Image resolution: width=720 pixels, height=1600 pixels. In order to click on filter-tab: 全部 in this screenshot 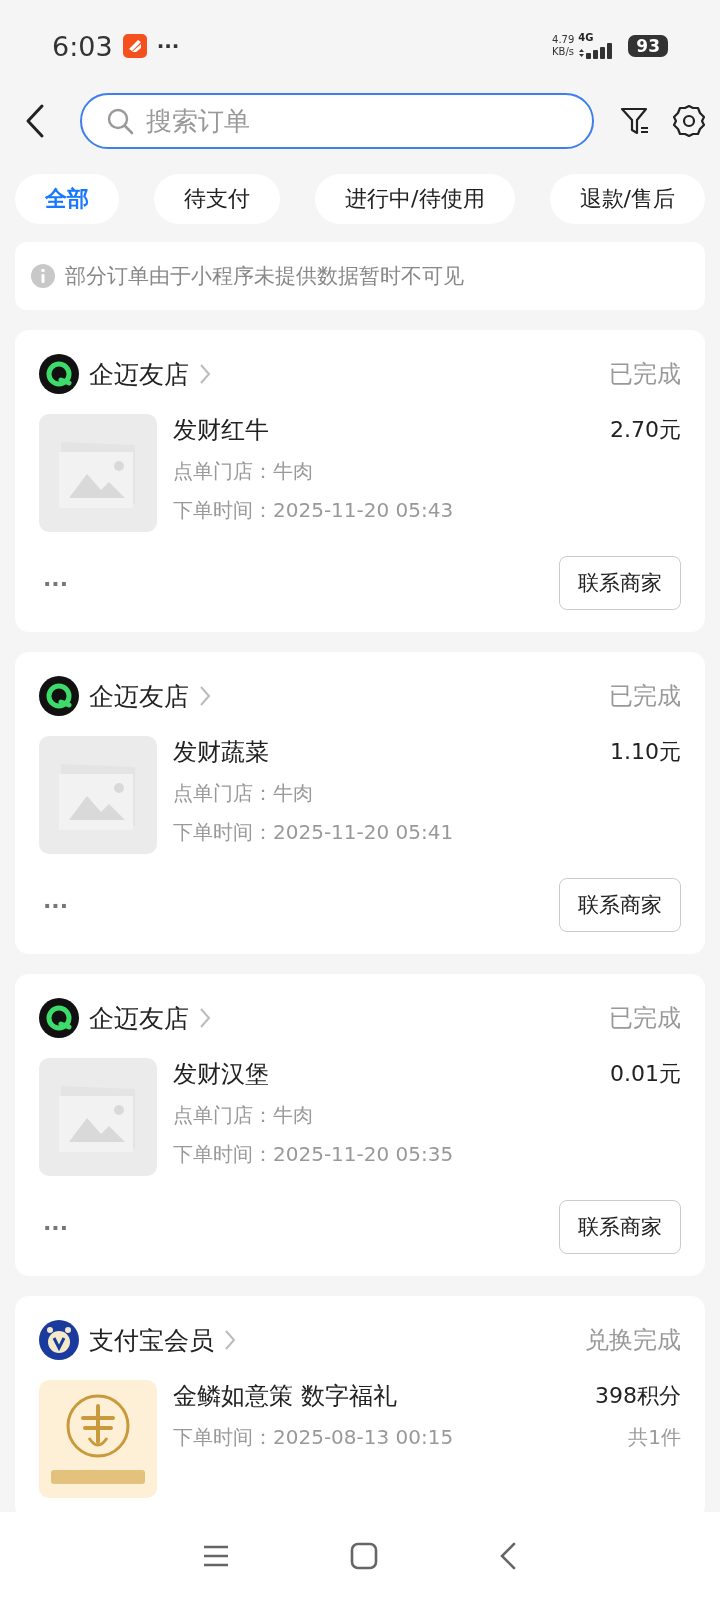, I will do `click(67, 199)`.